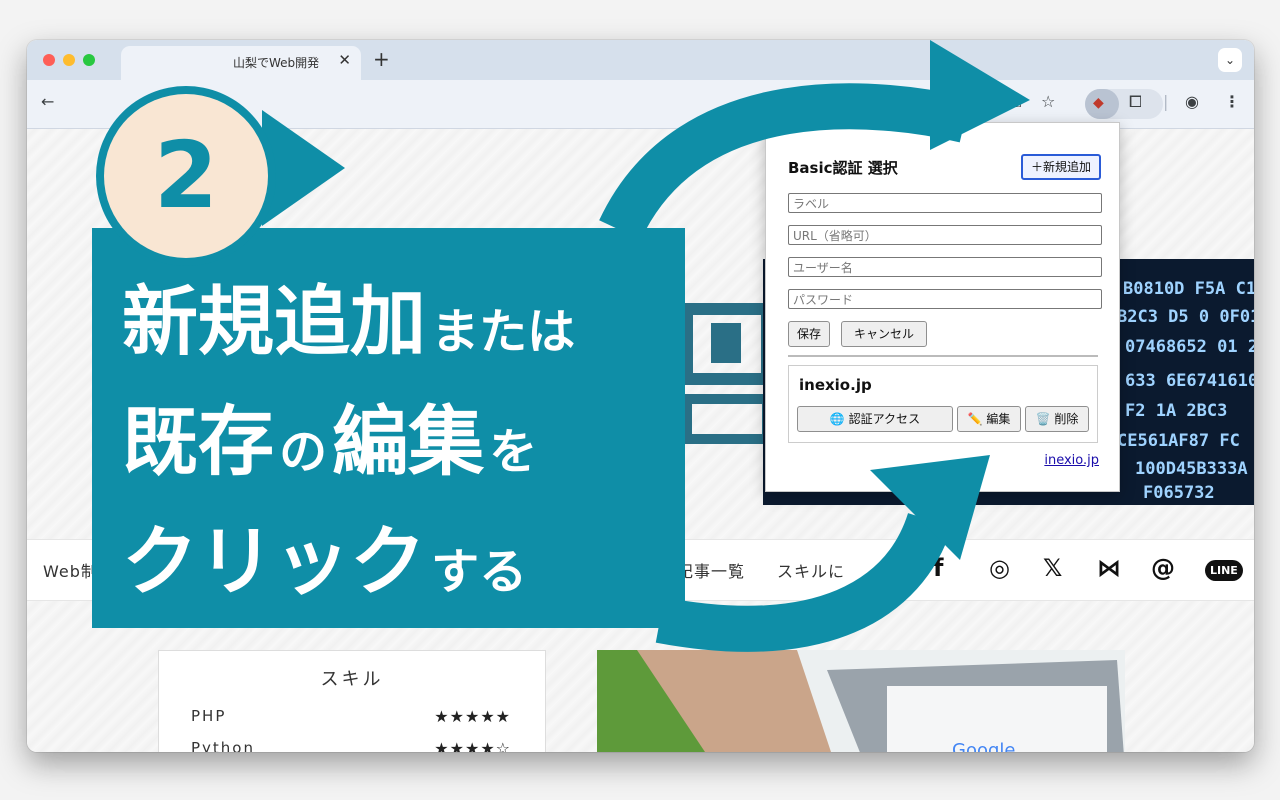 The height and width of the screenshot is (800, 1280). Describe the element at coordinates (274, 321) in the screenshot. I see `instruction-text: 新規追加` at that location.